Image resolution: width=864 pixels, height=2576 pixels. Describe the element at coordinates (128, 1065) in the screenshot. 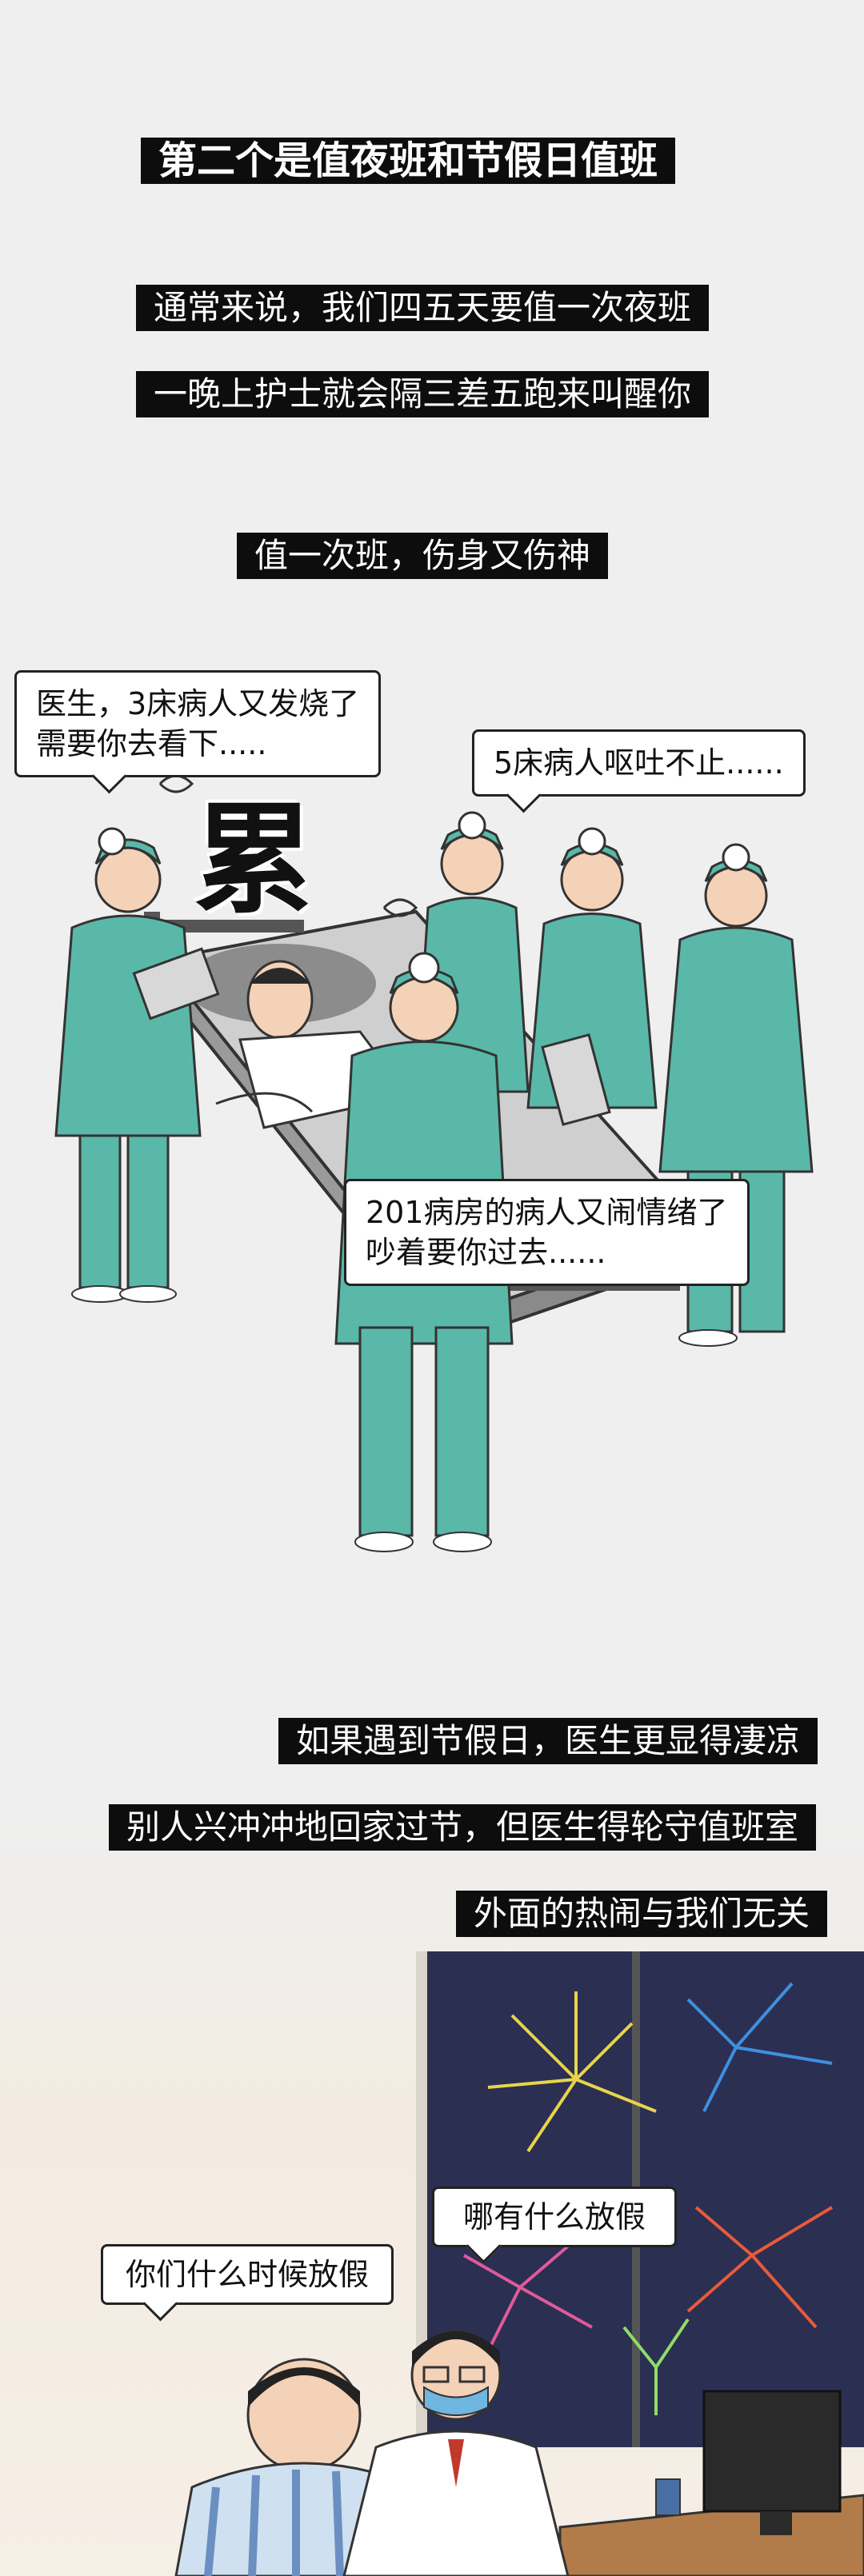

I see `nurse-left` at that location.